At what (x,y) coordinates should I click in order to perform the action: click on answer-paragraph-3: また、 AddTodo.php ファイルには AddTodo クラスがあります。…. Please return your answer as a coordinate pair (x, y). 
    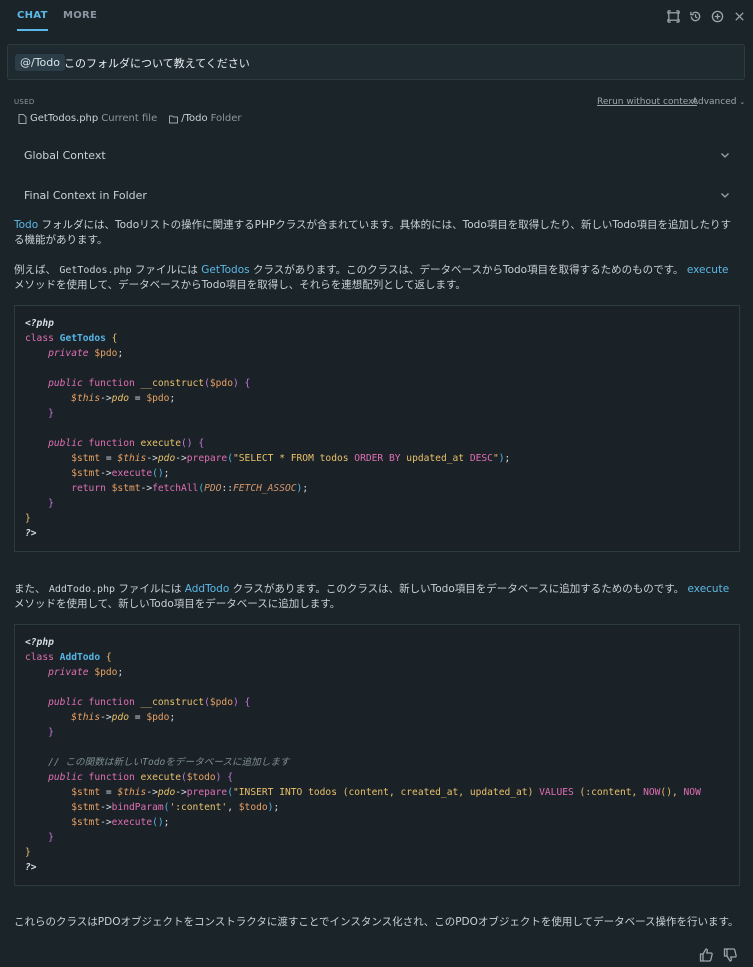
    Looking at the image, I should click on (377, 597).